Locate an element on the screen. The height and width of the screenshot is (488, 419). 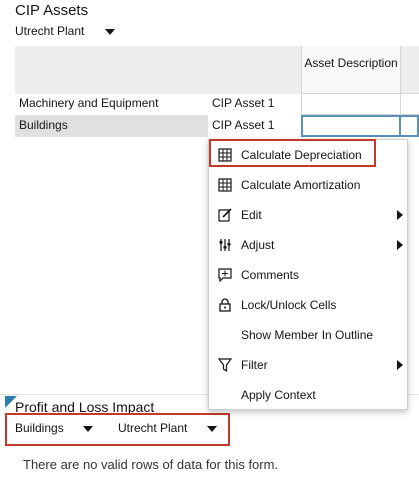
menu-item-comments: Comments is located at coordinates (308, 275).